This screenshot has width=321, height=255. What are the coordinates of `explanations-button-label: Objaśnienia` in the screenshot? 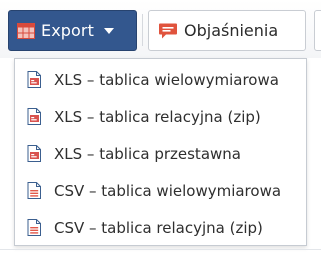 It's located at (231, 30).